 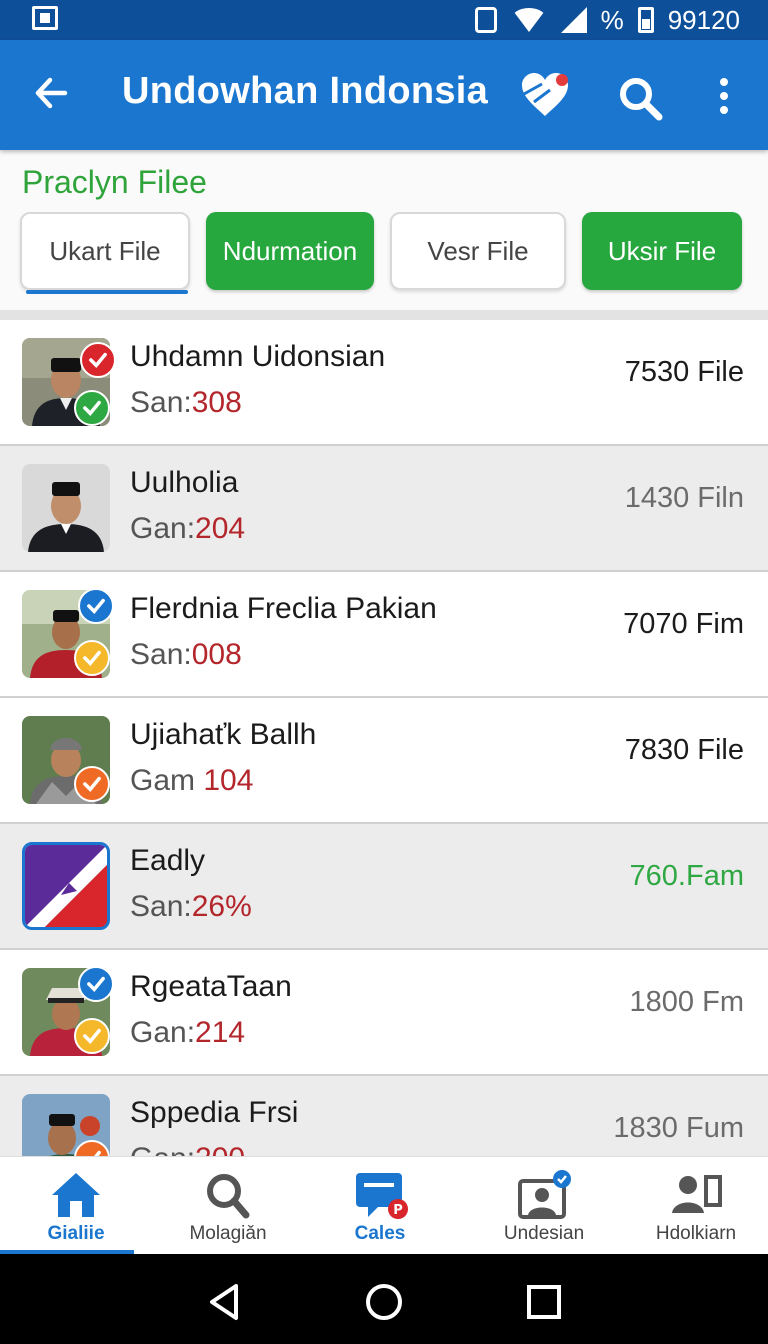 I want to click on wifi-icon, so click(x=528, y=20).